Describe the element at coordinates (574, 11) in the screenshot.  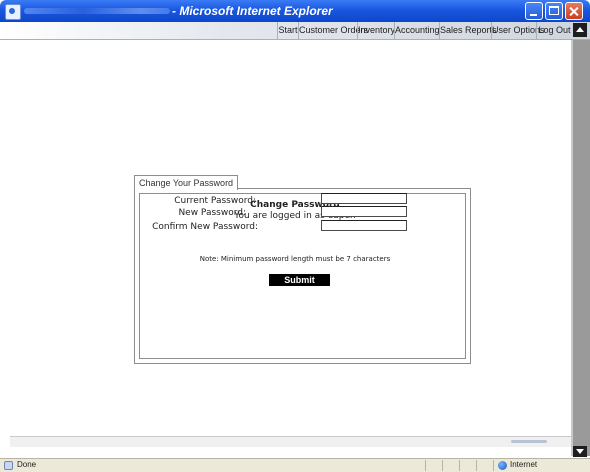
I see `close-icon` at that location.